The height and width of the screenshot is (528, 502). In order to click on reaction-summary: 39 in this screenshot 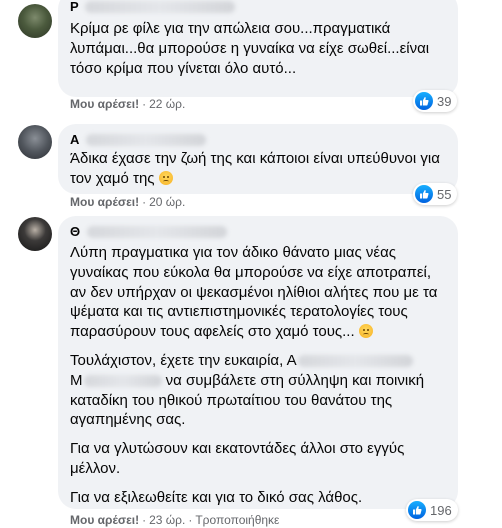, I will do `click(435, 101)`.